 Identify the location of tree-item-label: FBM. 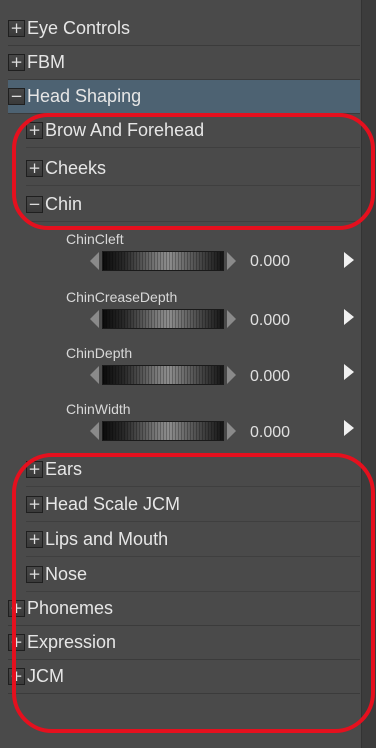
(46, 62).